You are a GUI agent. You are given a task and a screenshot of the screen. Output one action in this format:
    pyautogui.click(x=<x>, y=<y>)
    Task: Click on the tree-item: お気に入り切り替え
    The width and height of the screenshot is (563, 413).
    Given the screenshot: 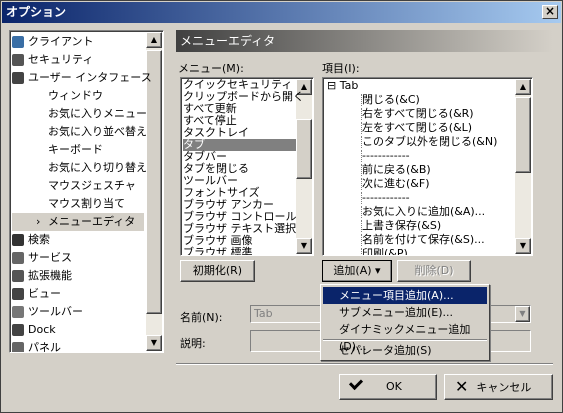 What is the action you would take?
    pyautogui.click(x=97, y=168)
    